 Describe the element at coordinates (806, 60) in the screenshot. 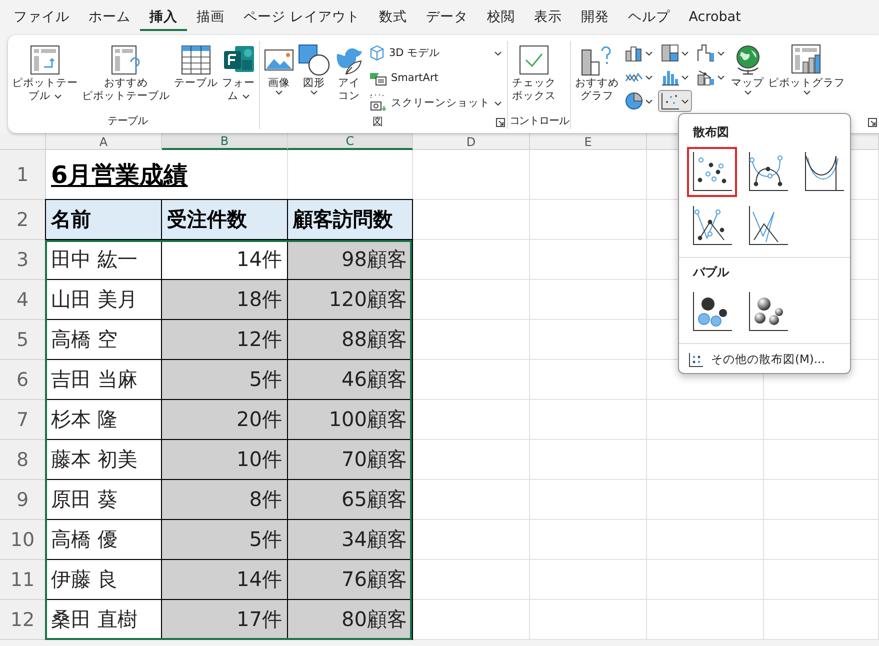

I see `pivot-chart-icon` at that location.